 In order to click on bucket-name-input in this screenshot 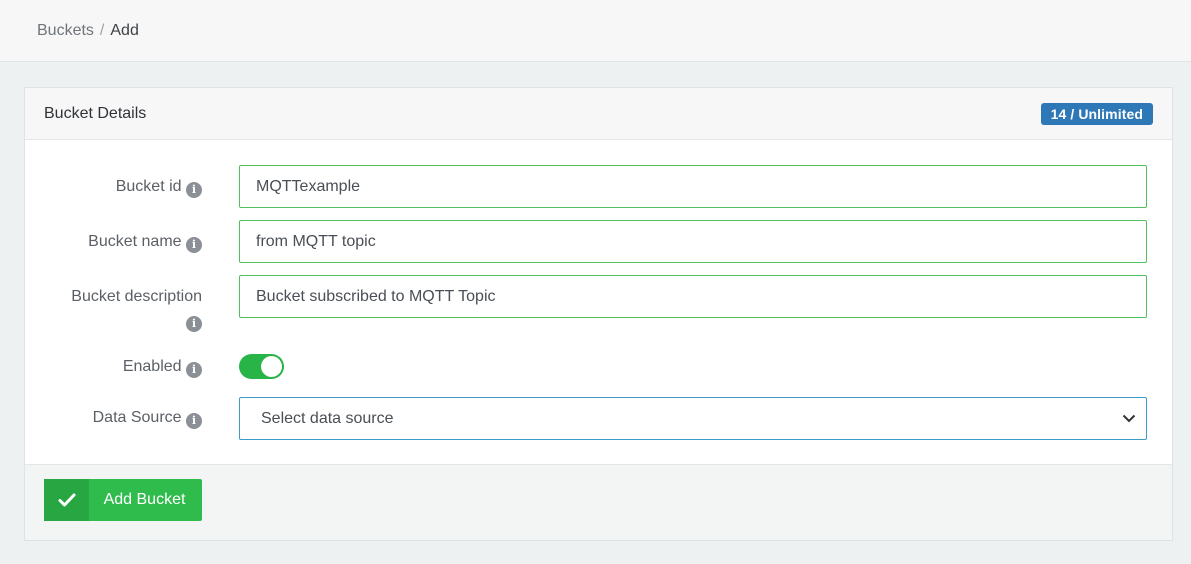, I will do `click(693, 241)`.